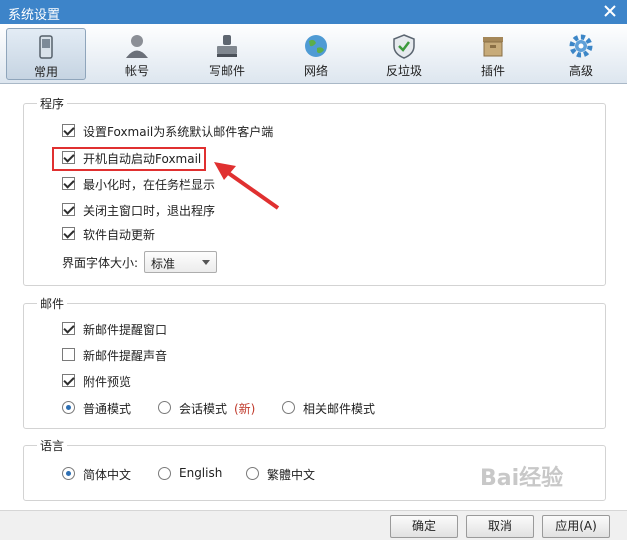  Describe the element at coordinates (313, 525) in the screenshot. I see `dialog-footer: 确定 取消 应用(A)` at that location.